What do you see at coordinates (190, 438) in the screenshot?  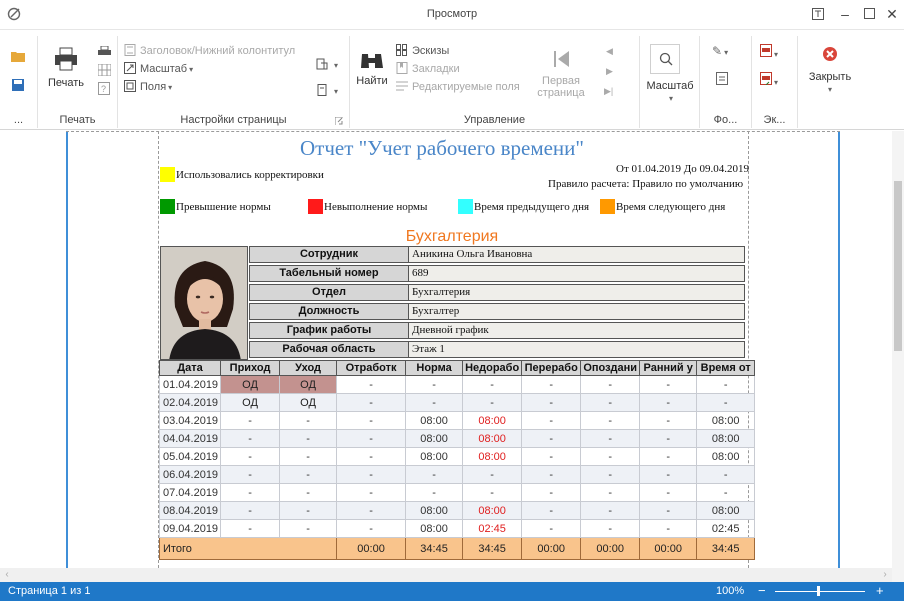 I see `table-cell: 04.04.2019` at bounding box center [190, 438].